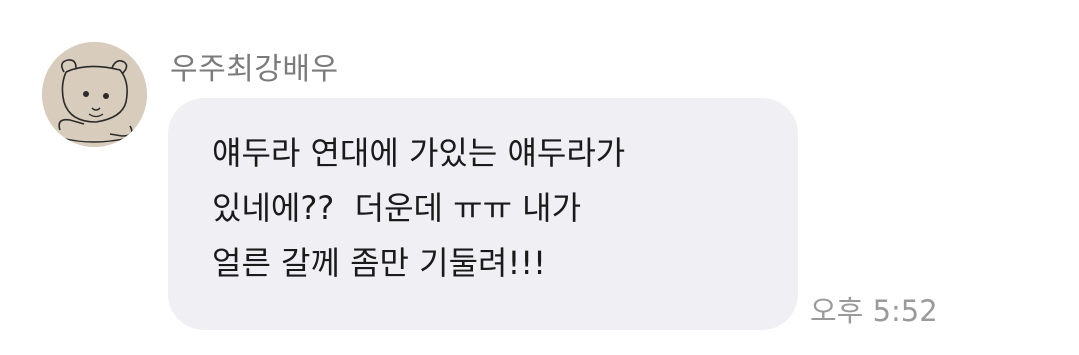 The width and height of the screenshot is (1079, 355). What do you see at coordinates (397, 208) in the screenshot?
I see `message-text-line: 있네에?? 더운데 ㅠㅠ 내가` at bounding box center [397, 208].